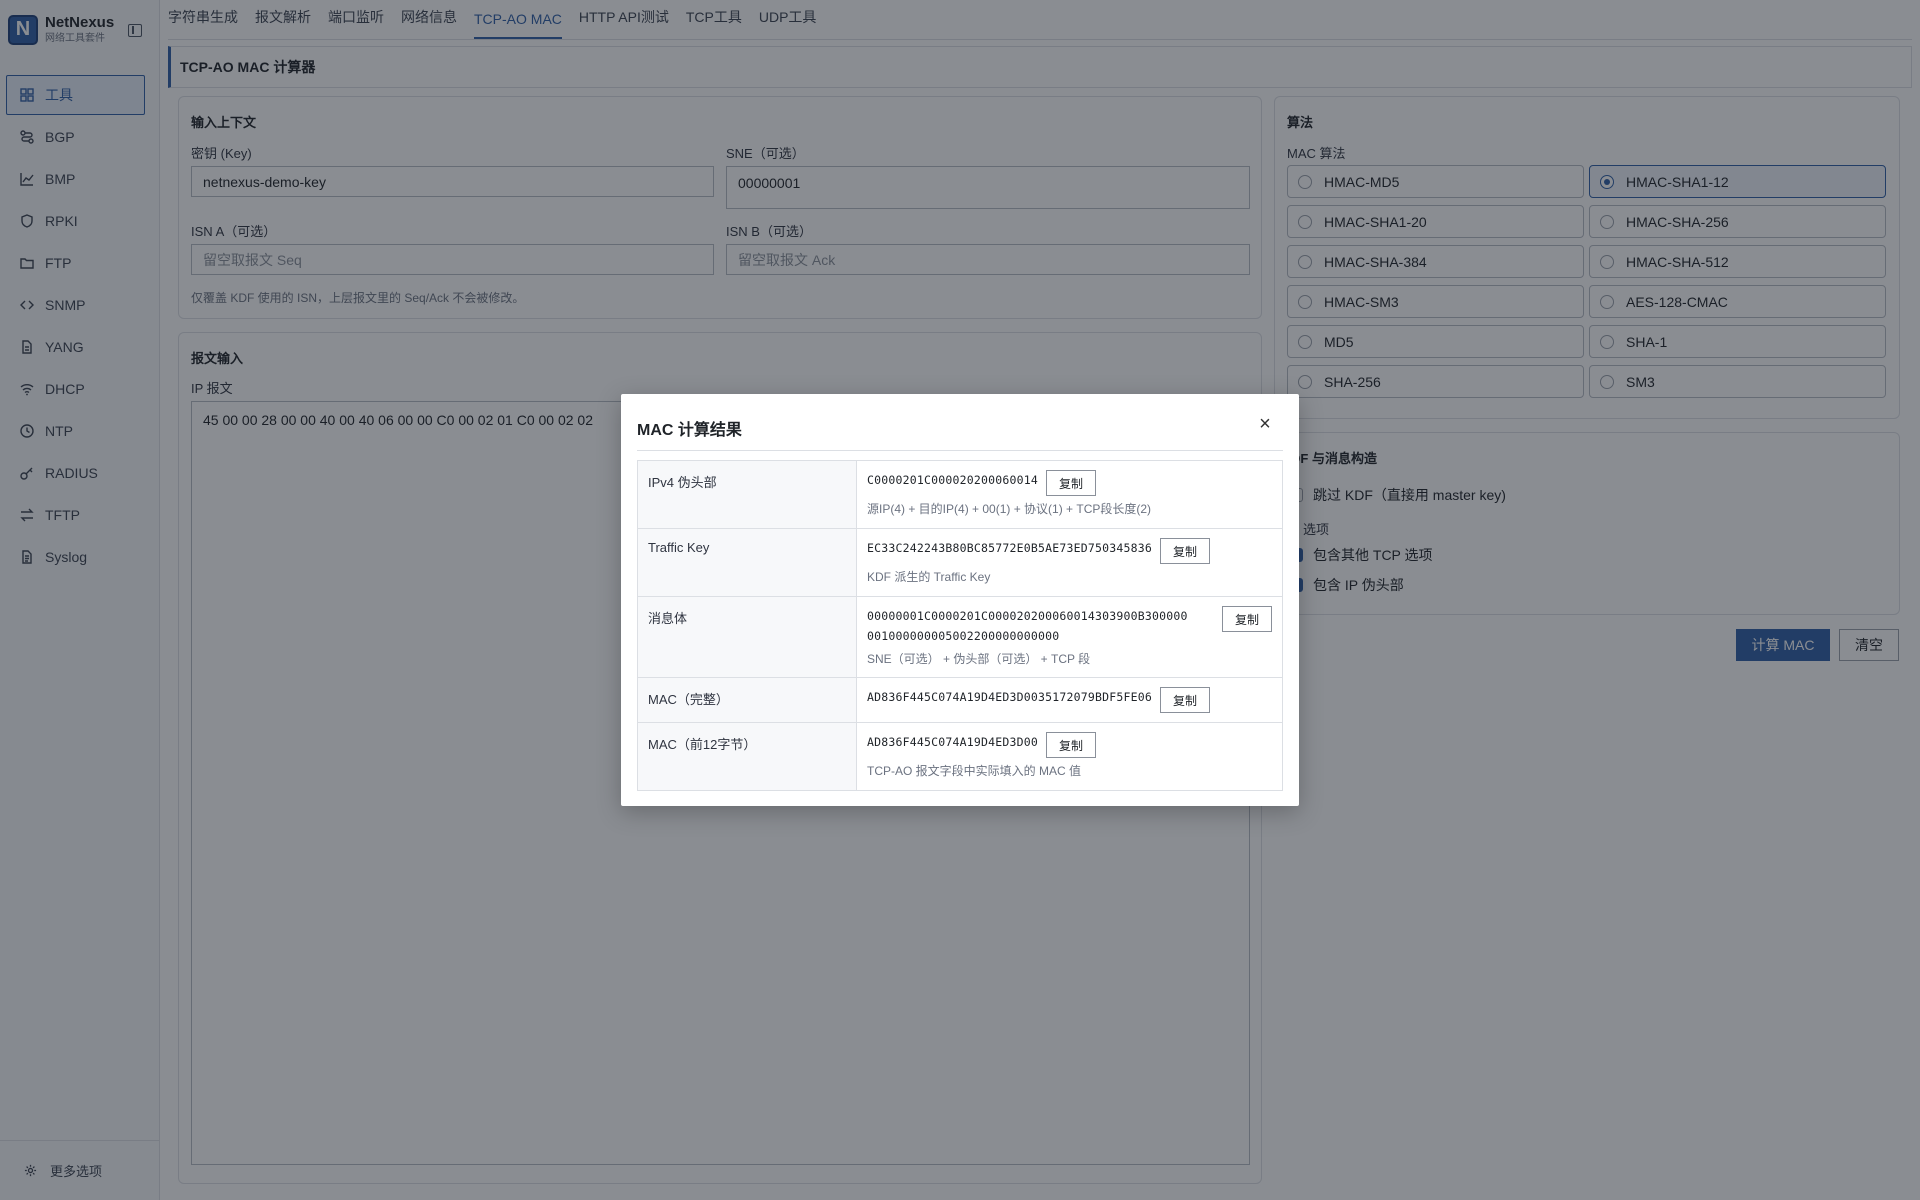 The height and width of the screenshot is (1200, 1920). What do you see at coordinates (1009, 548) in the screenshot?
I see `result-value: EC33C242243B80BC85772E0B5AE73ED750345836` at bounding box center [1009, 548].